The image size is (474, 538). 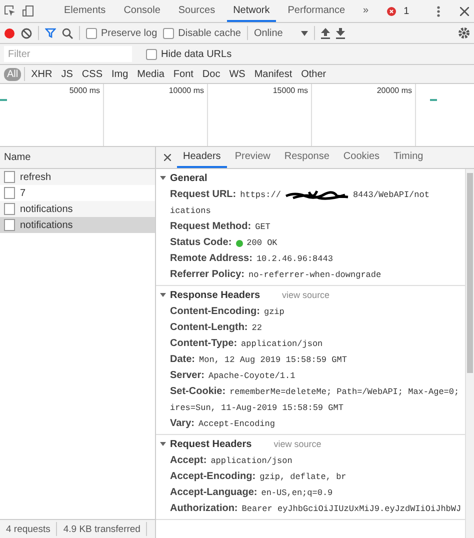 What do you see at coordinates (237, 74) in the screenshot?
I see `type-filter: WS` at bounding box center [237, 74].